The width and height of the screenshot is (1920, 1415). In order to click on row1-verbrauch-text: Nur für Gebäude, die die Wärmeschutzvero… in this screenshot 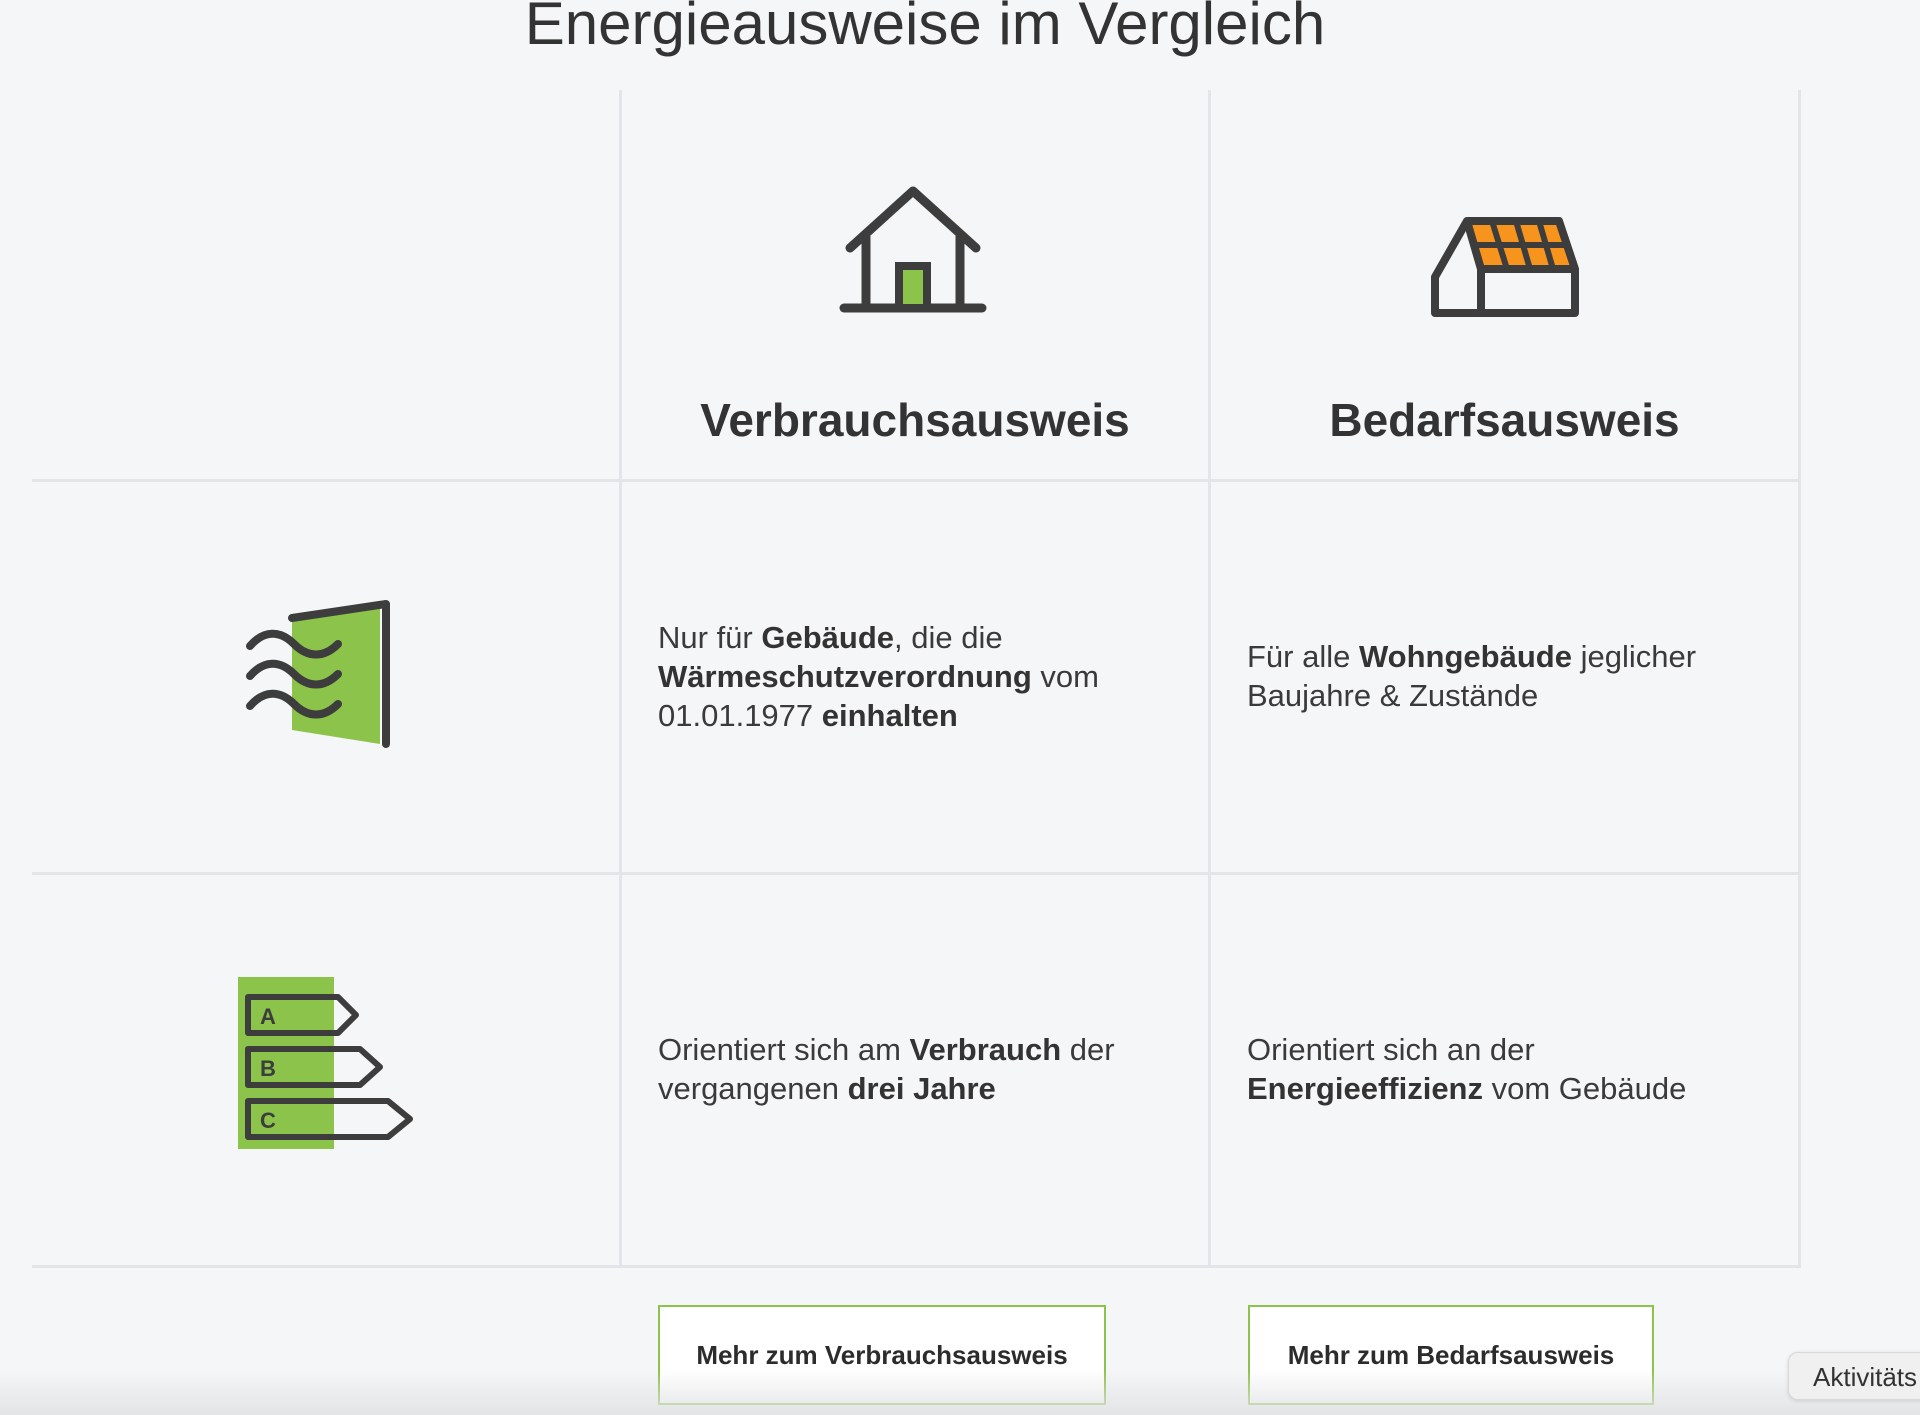, I will do `click(913, 676)`.